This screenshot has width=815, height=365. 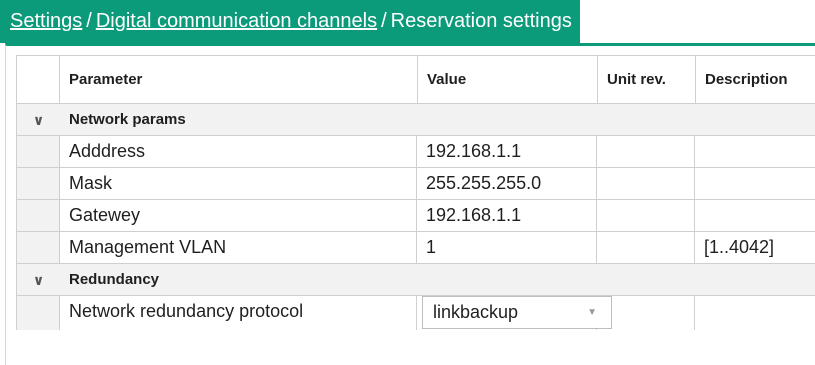 I want to click on table-row: Management VLAN 1 [1..4042], so click(x=416, y=248).